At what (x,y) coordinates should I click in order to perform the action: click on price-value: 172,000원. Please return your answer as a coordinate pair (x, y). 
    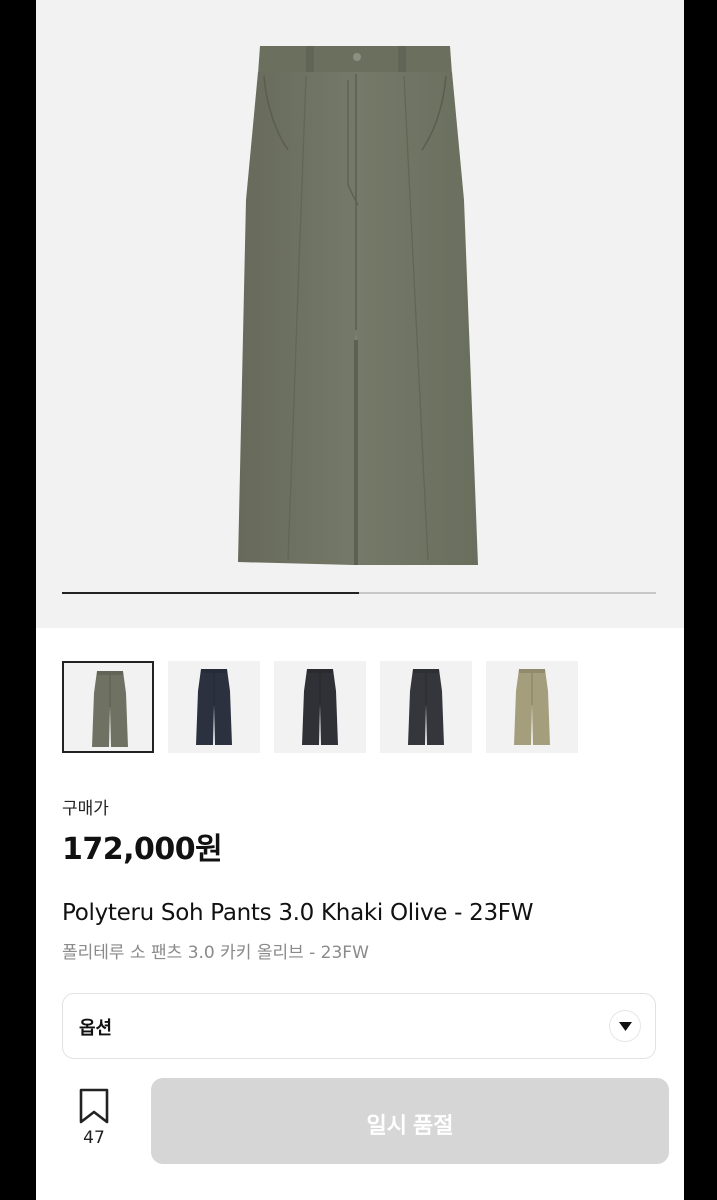
    Looking at the image, I should click on (142, 849).